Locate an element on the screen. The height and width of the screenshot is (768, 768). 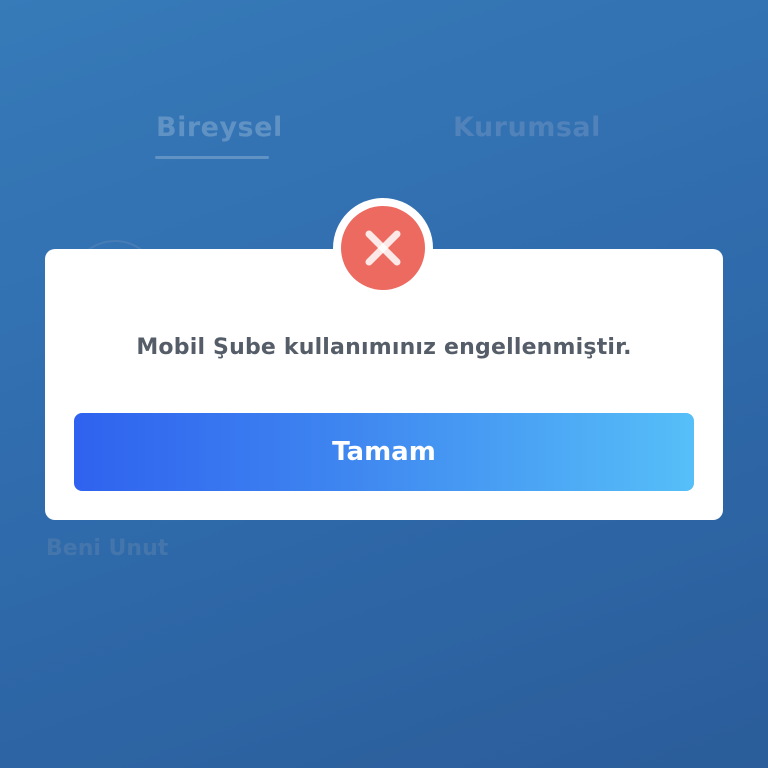
error-message: Mobil Şube kullanımınız engellenmiştir. is located at coordinates (384, 347).